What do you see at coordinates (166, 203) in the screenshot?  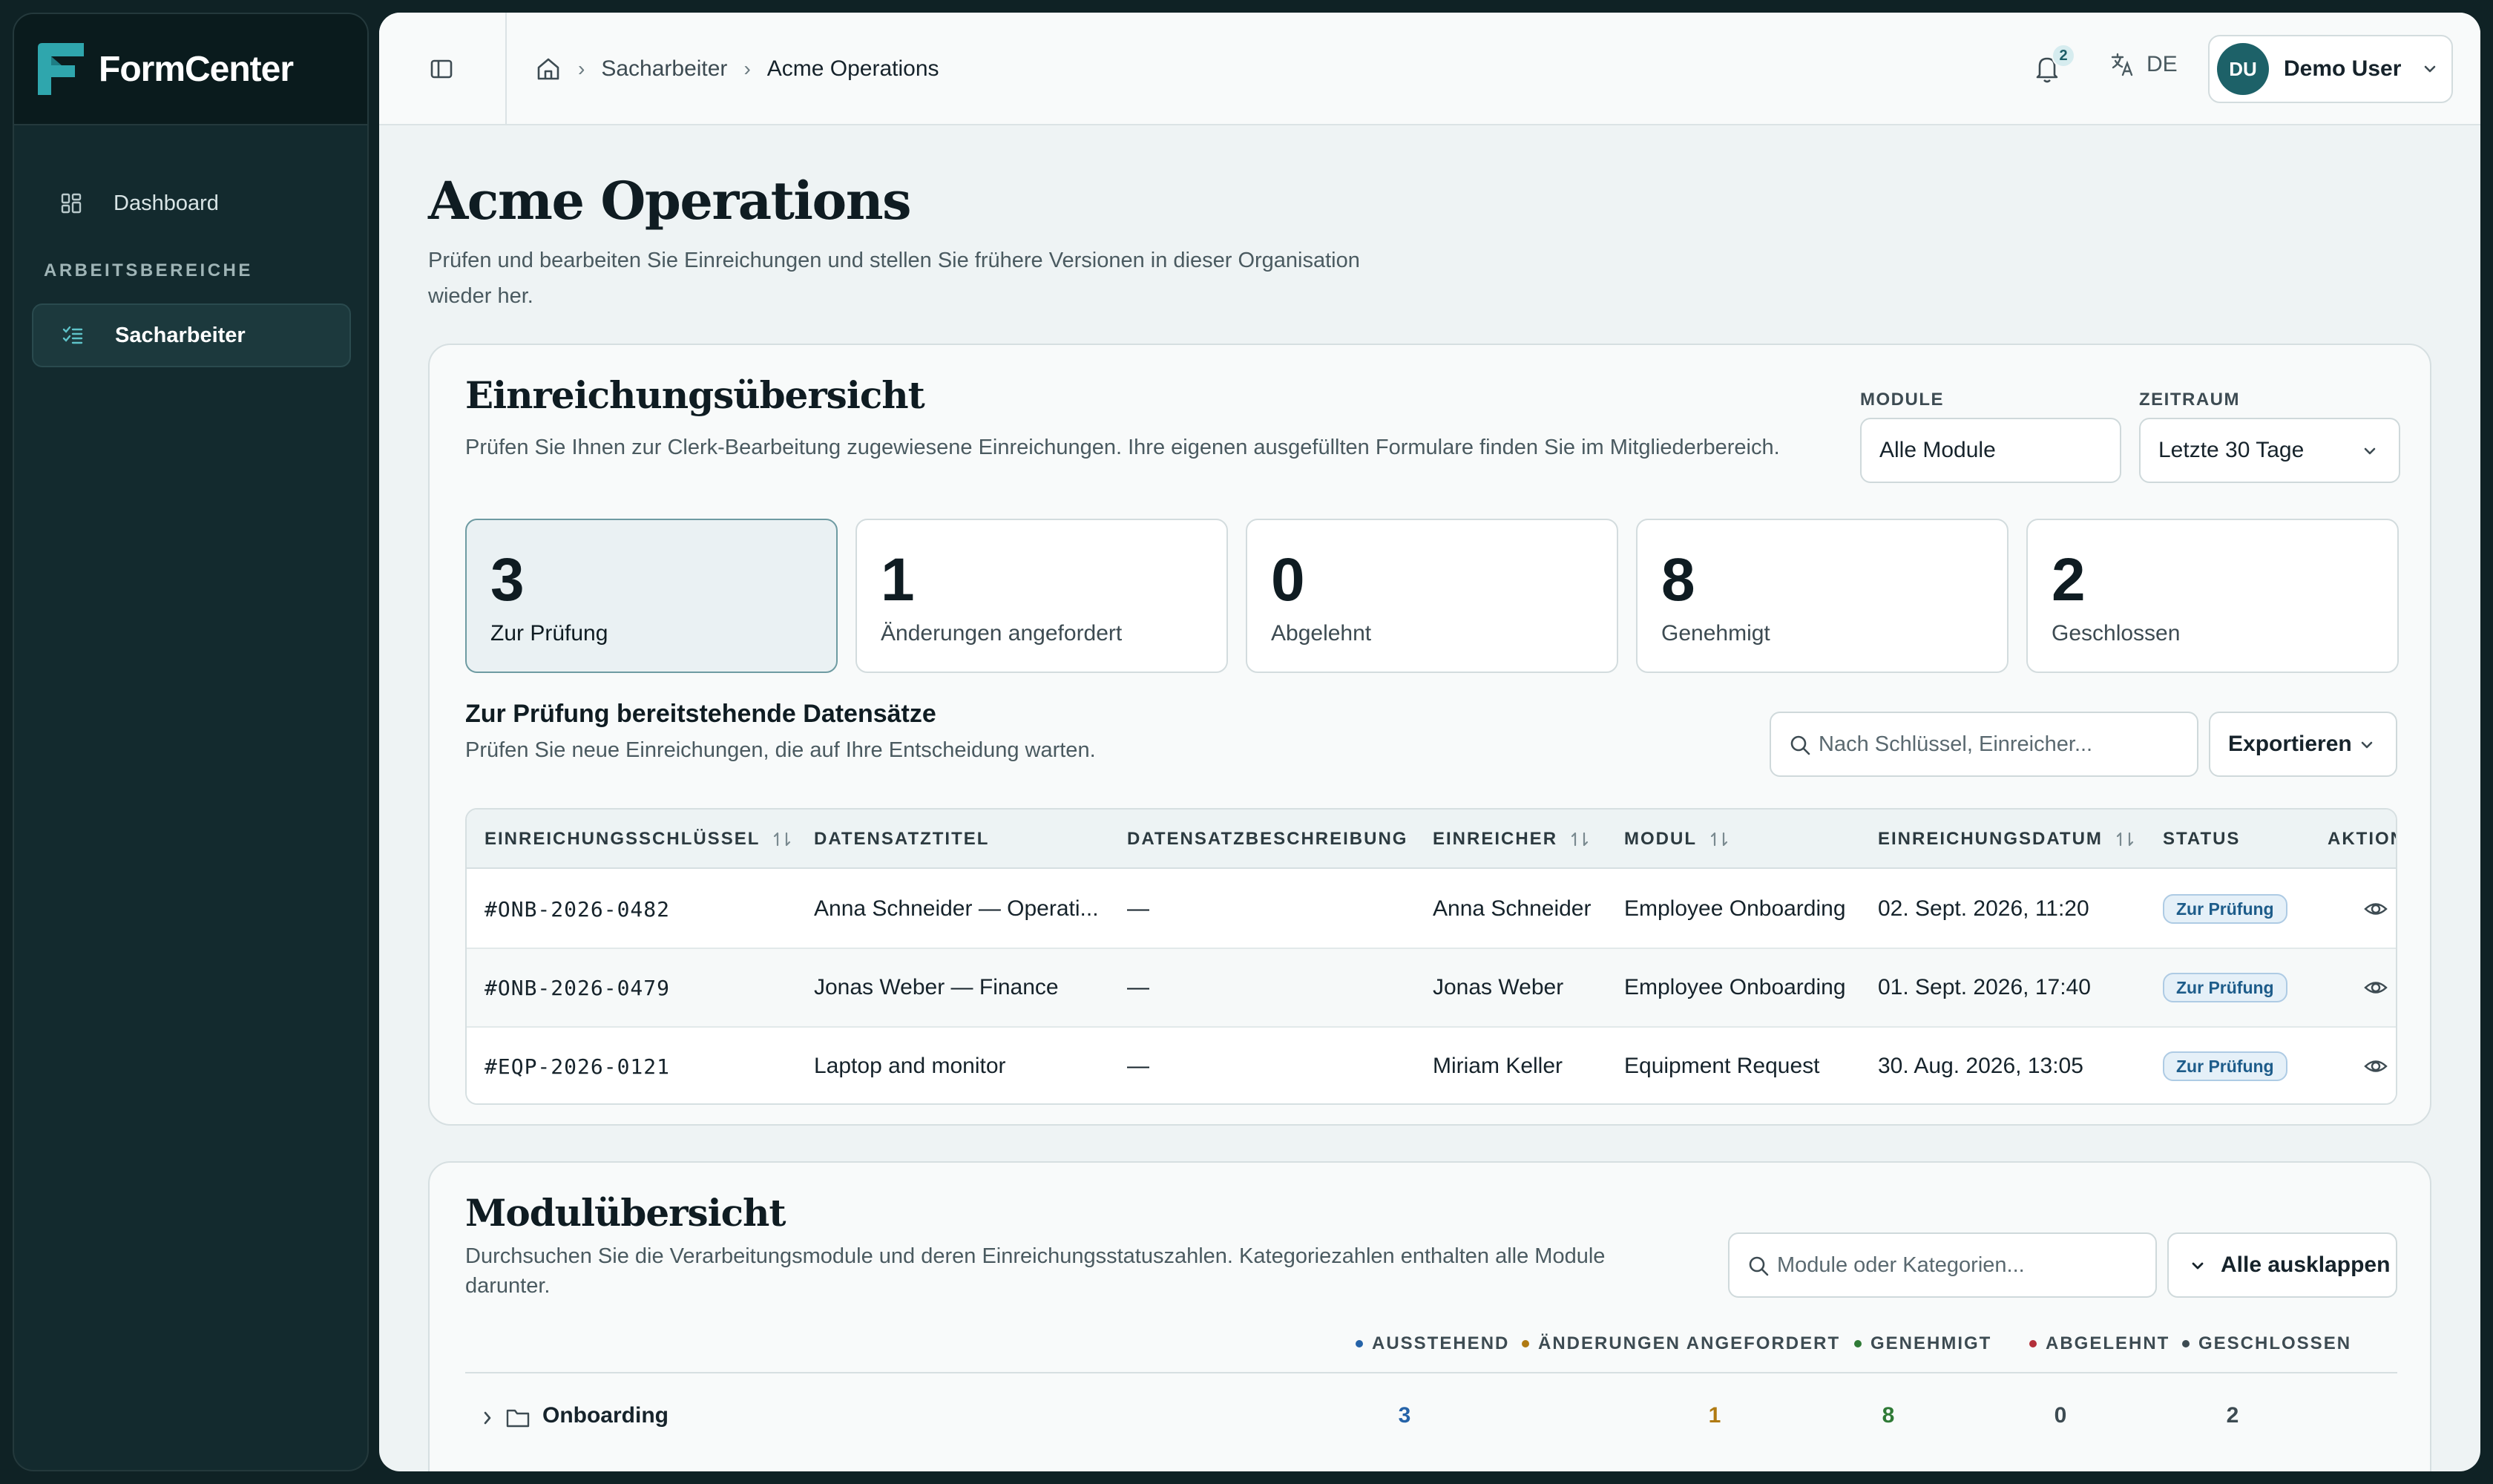 I see `sidebar-item-label: Dashboard` at bounding box center [166, 203].